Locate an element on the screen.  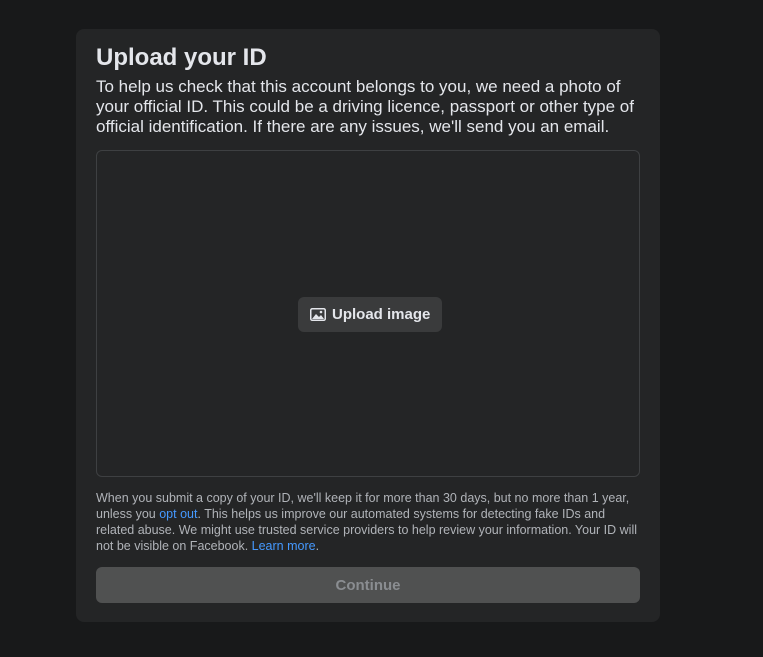
dialog-title: Upload your ID is located at coordinates (181, 57).